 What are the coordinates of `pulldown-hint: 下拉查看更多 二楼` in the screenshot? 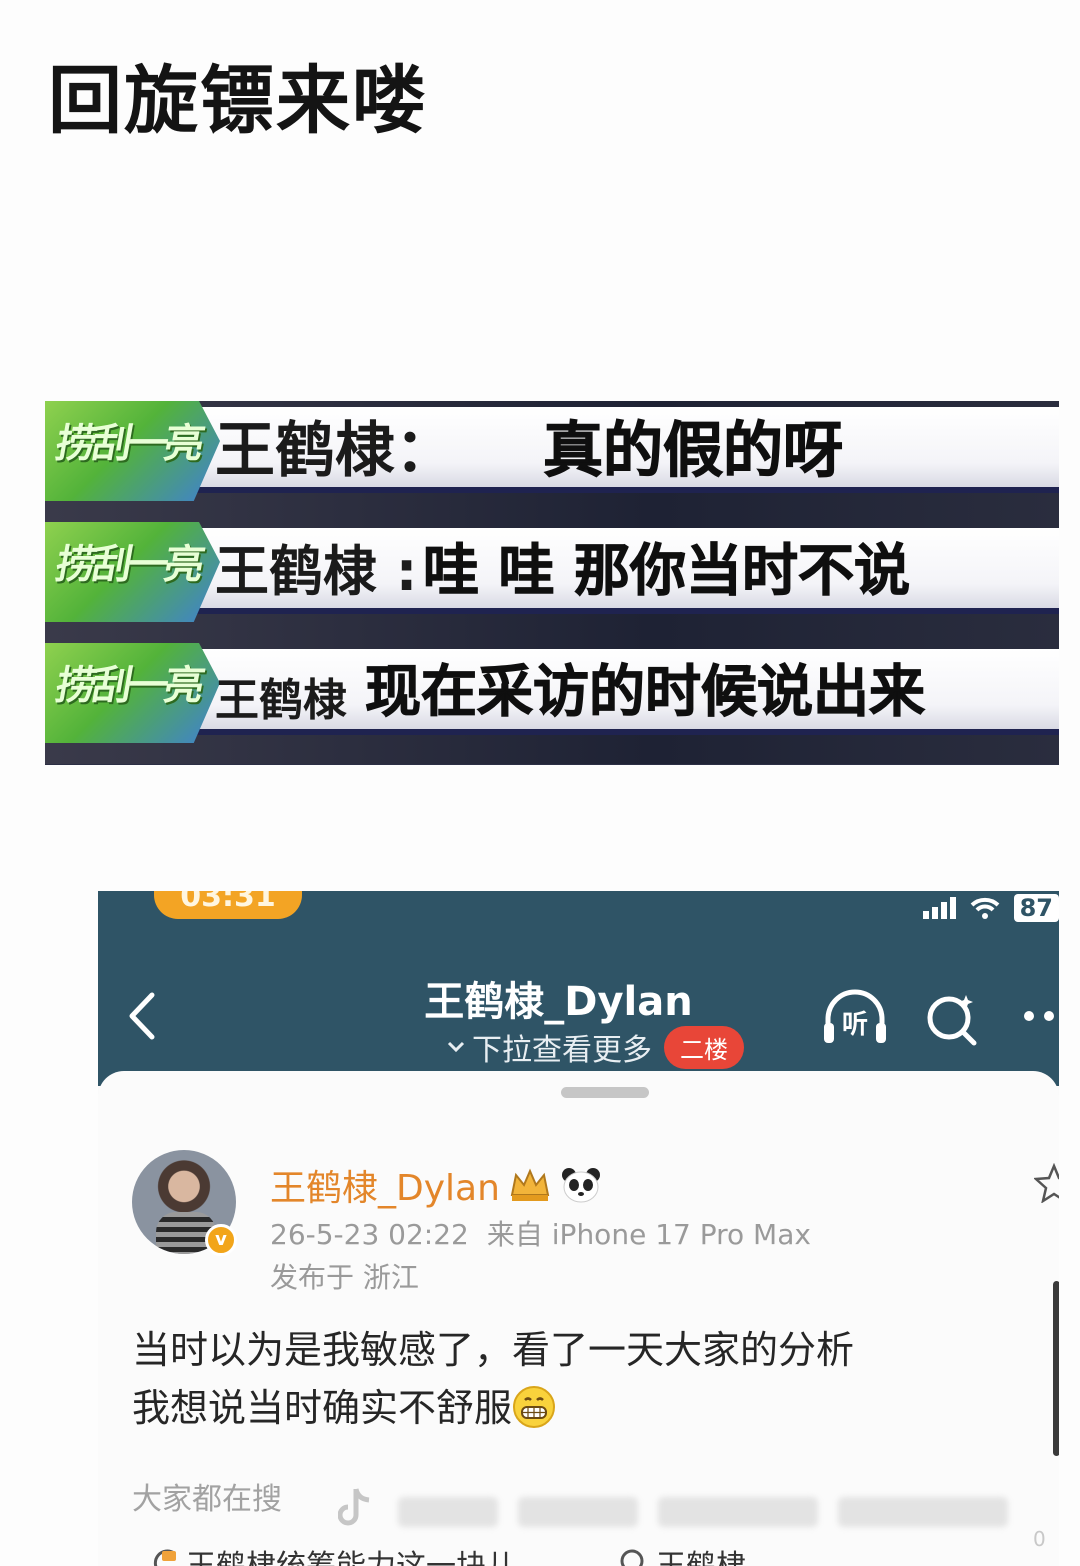 It's located at (595, 1047).